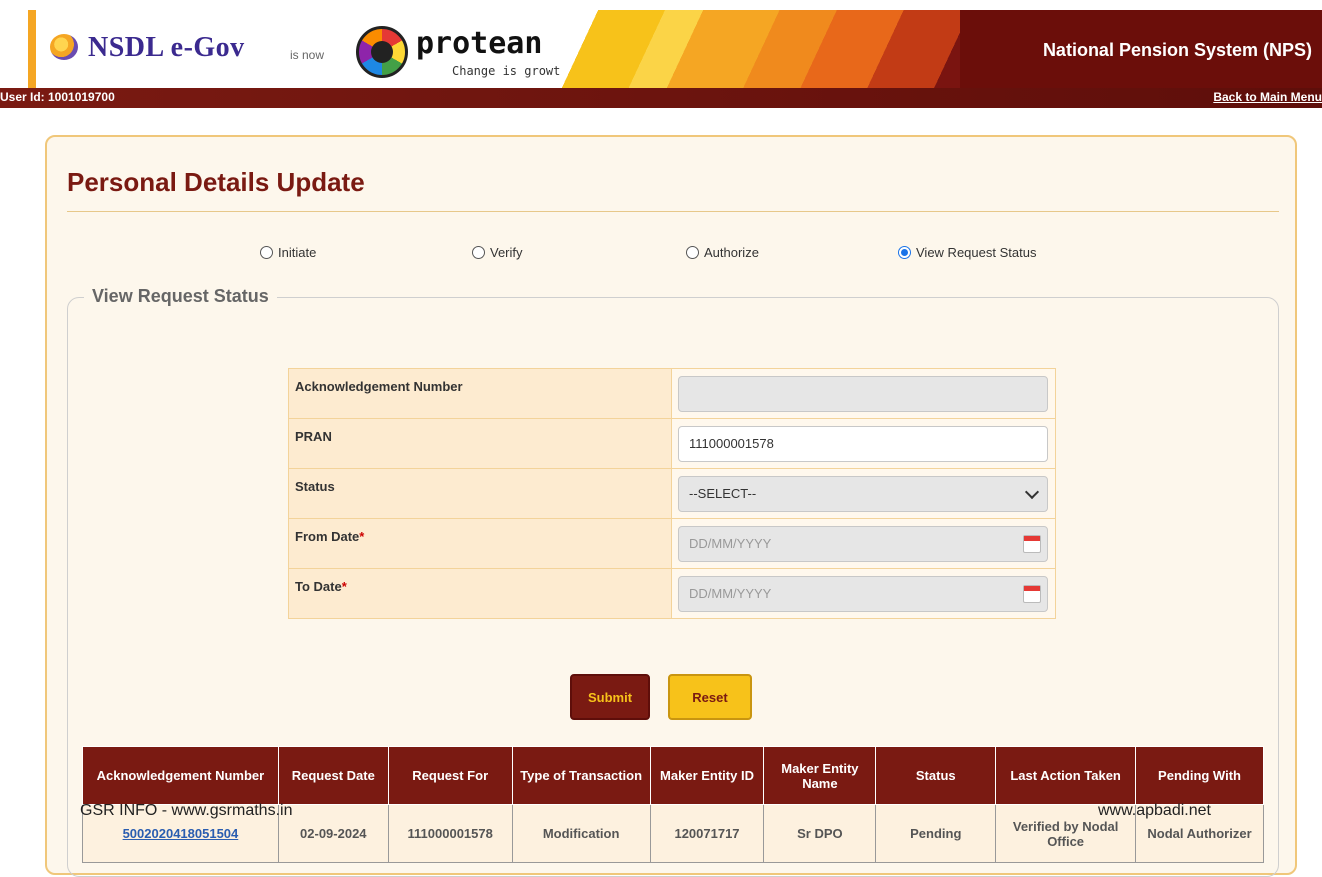 This screenshot has width=1322, height=877. I want to click on radio-verify-dot, so click(478, 252).